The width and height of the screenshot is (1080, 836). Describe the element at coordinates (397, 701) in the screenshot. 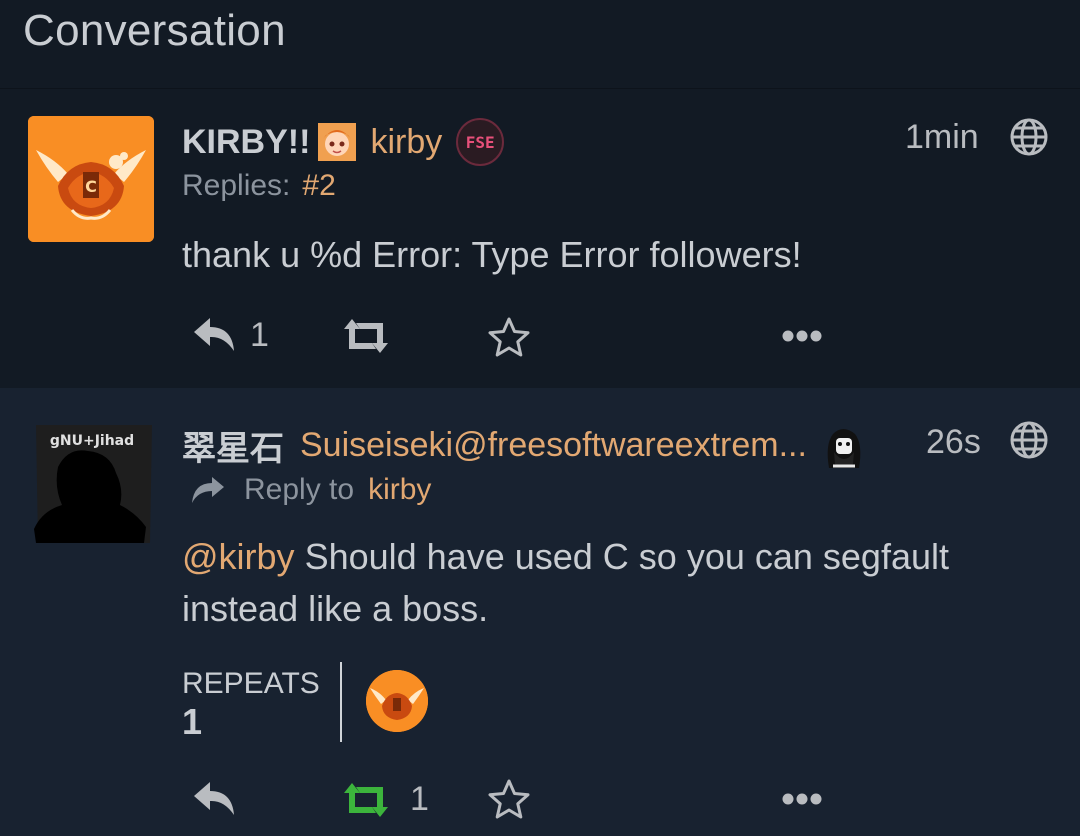

I see `repeater-avatar` at that location.